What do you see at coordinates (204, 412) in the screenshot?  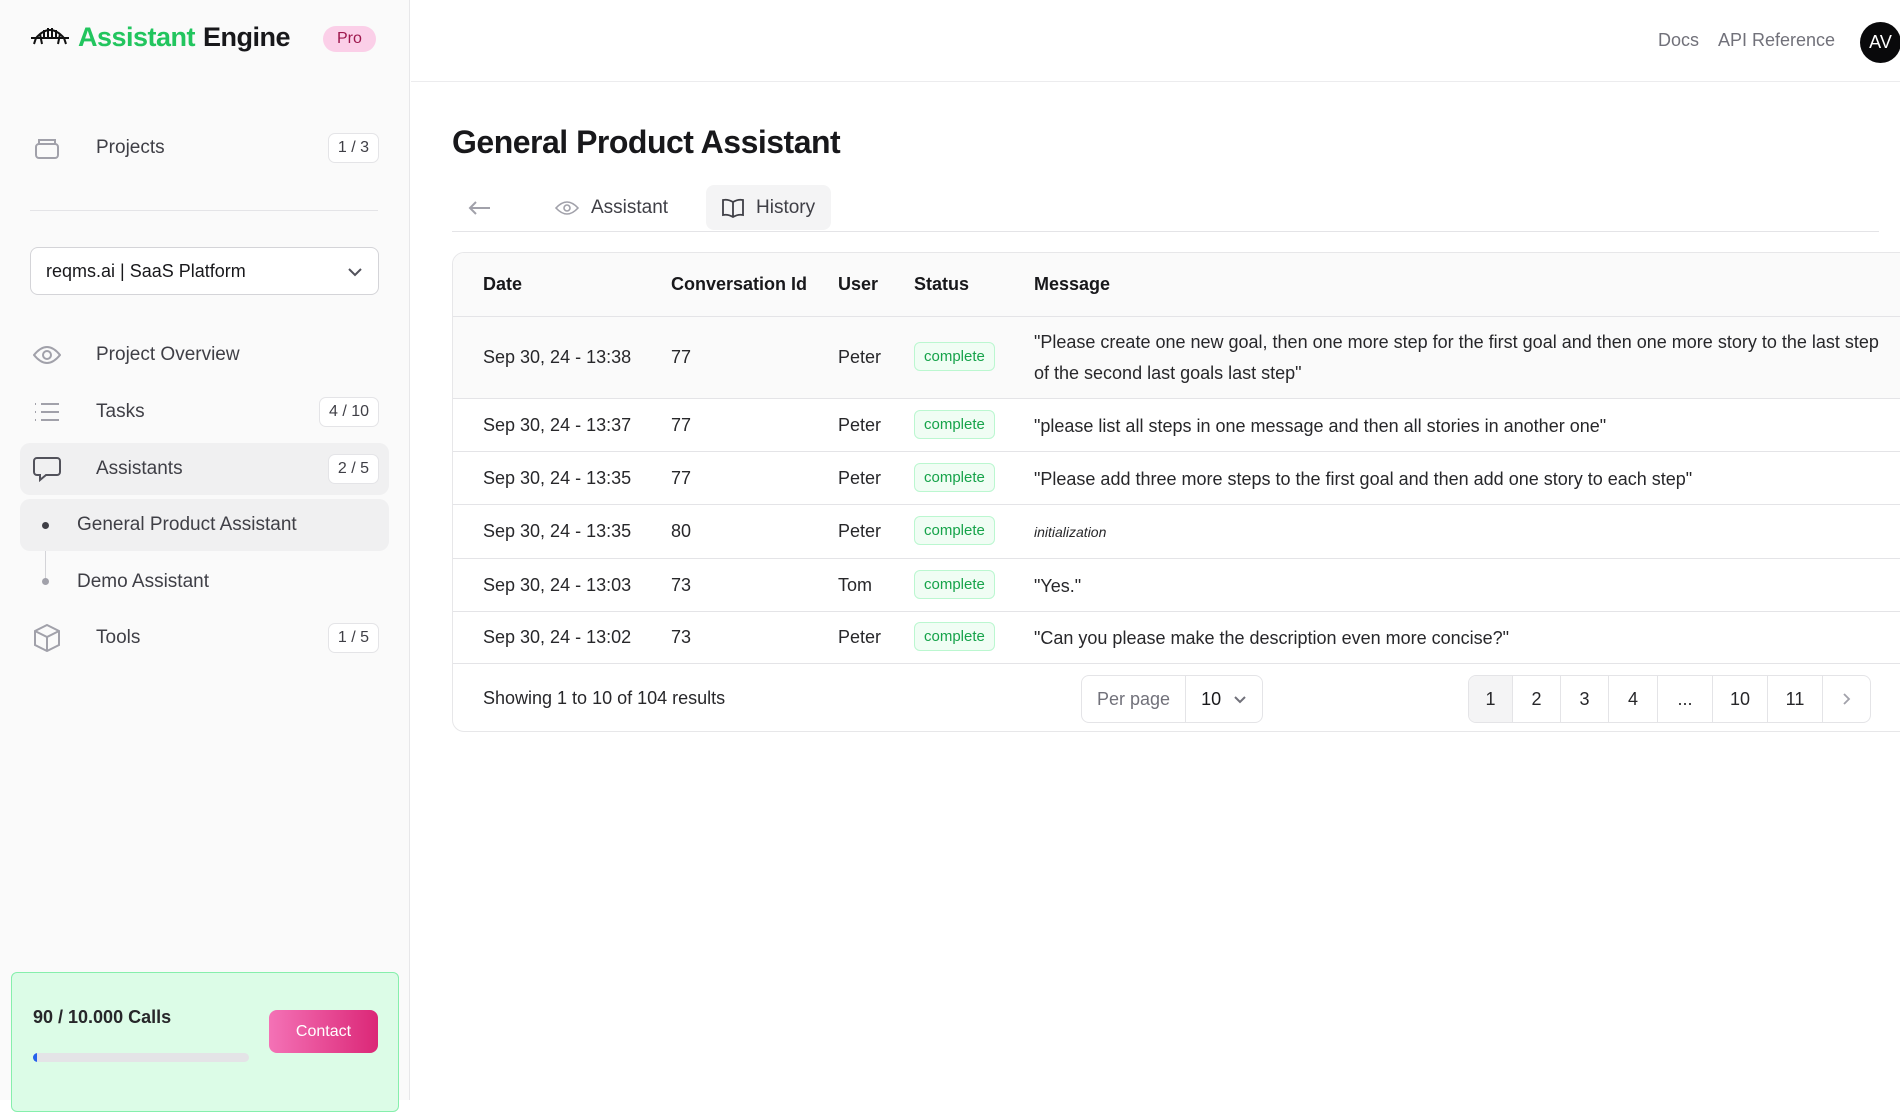 I see `sidebar-item-tasks: Tasks 4 / 10` at bounding box center [204, 412].